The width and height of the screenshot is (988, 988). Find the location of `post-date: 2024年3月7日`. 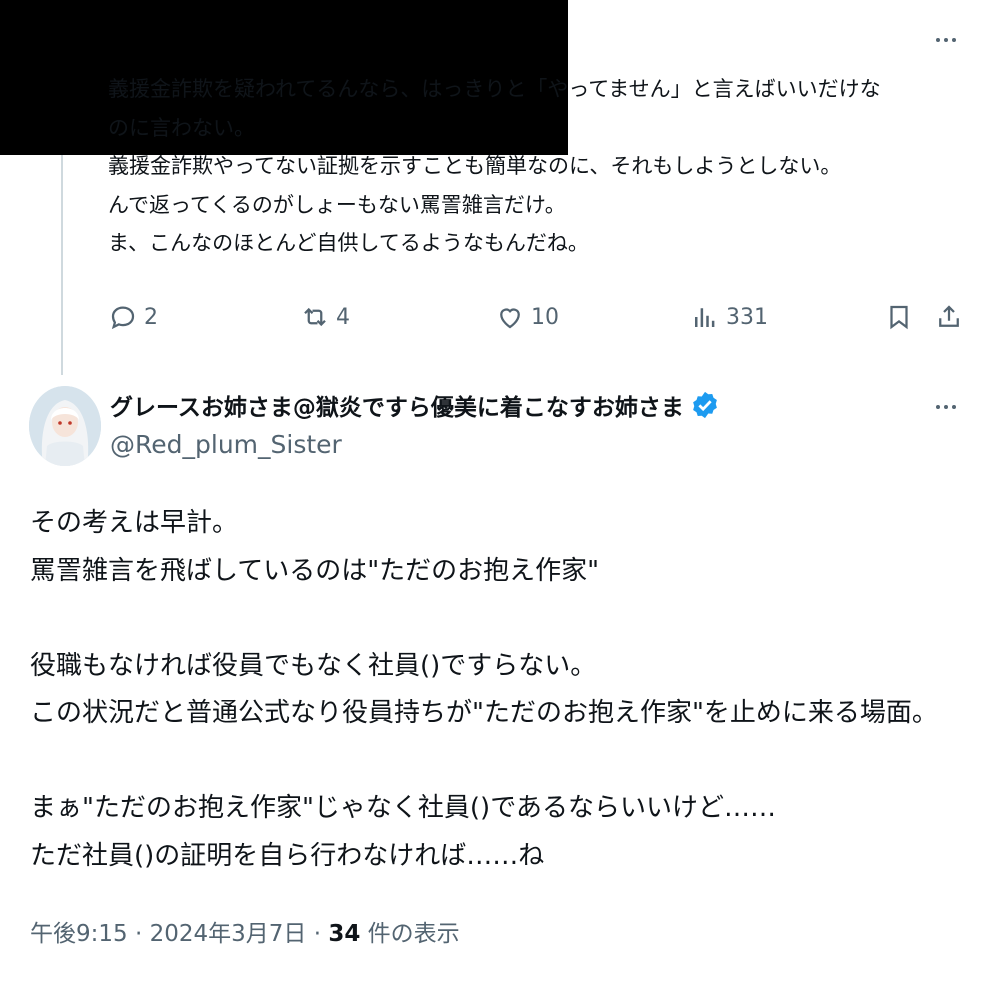

post-date: 2024年3月7日 is located at coordinates (228, 934).